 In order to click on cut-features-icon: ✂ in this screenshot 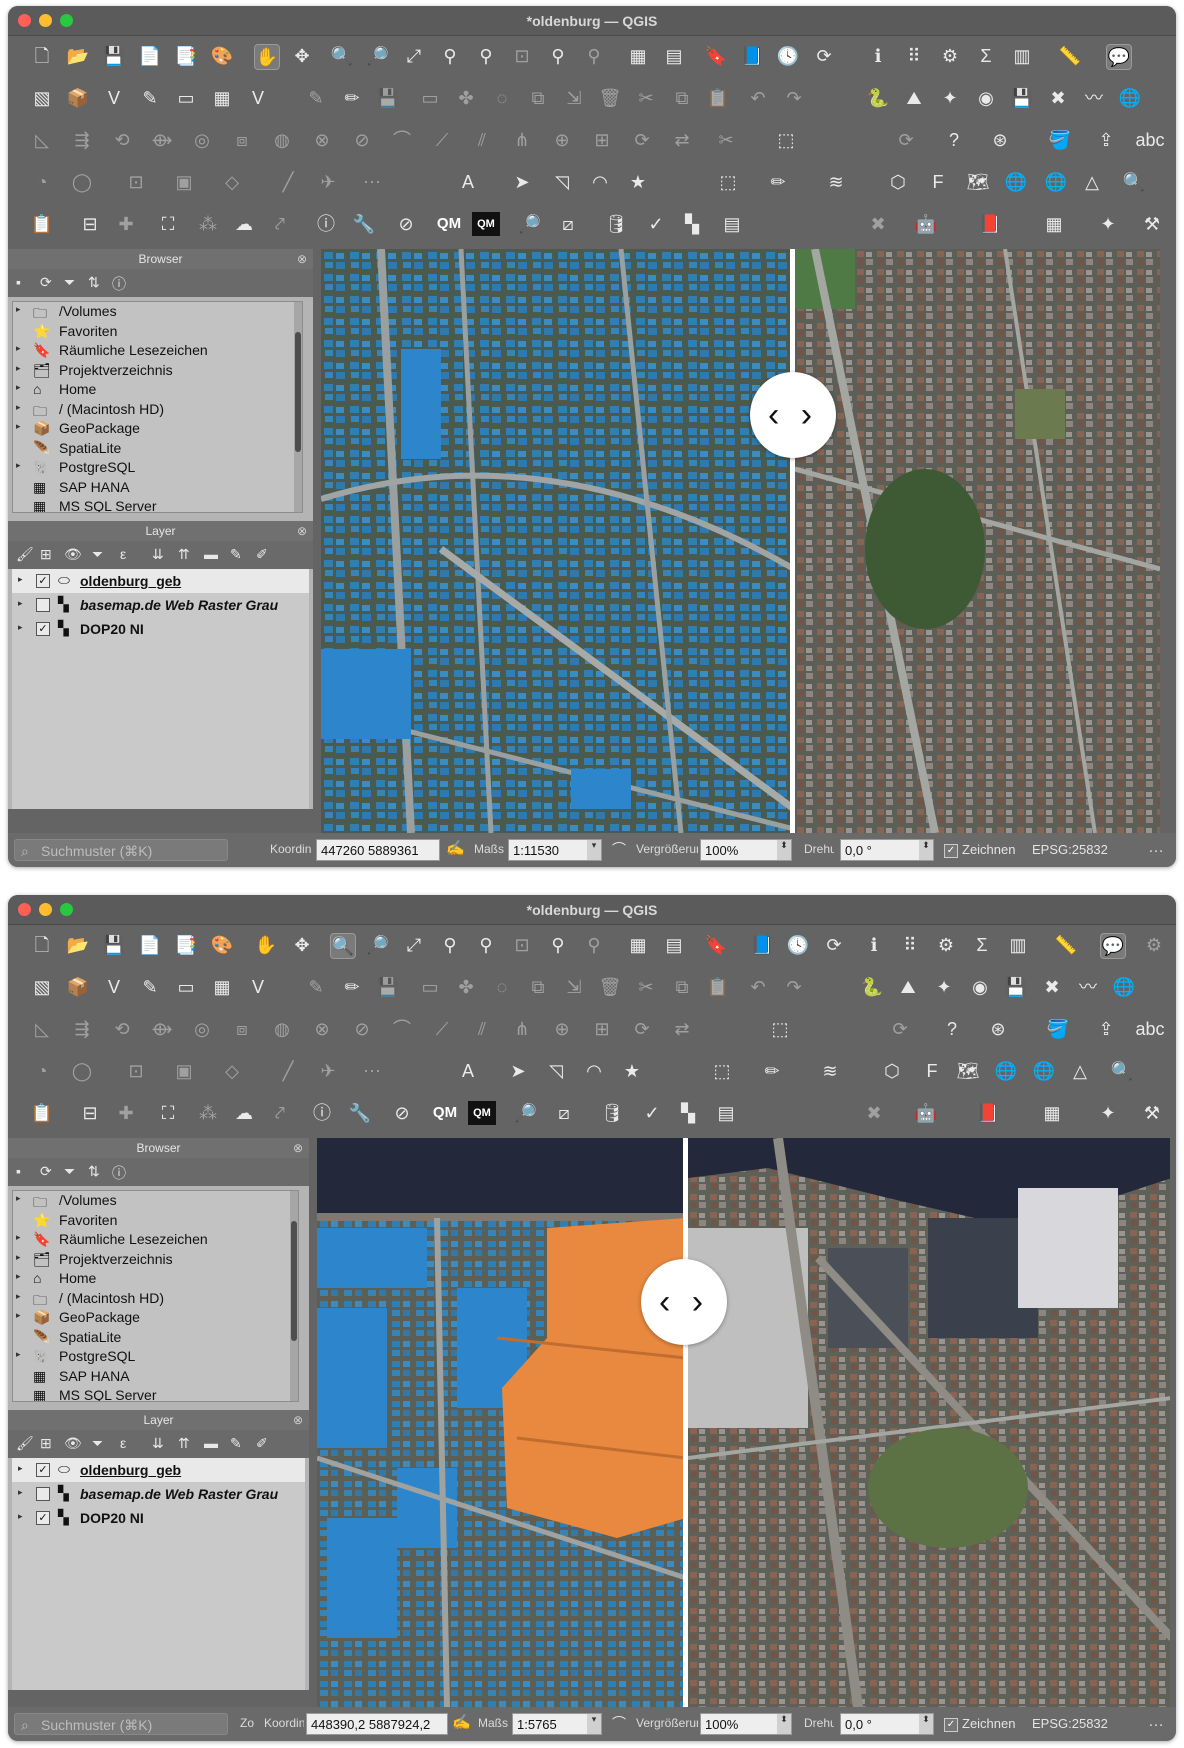, I will do `click(646, 98)`.